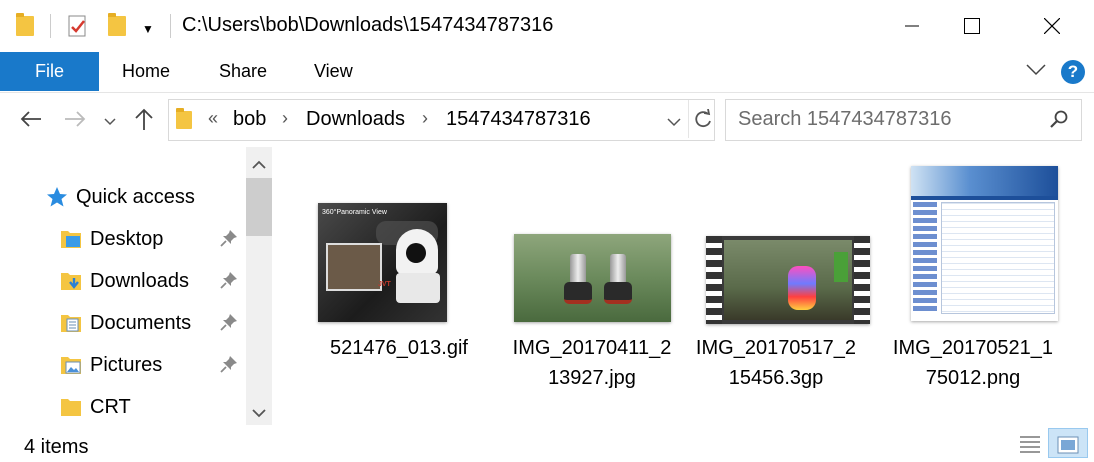 The height and width of the screenshot is (462, 1094). I want to click on address-history-chevron-icon, so click(674, 123).